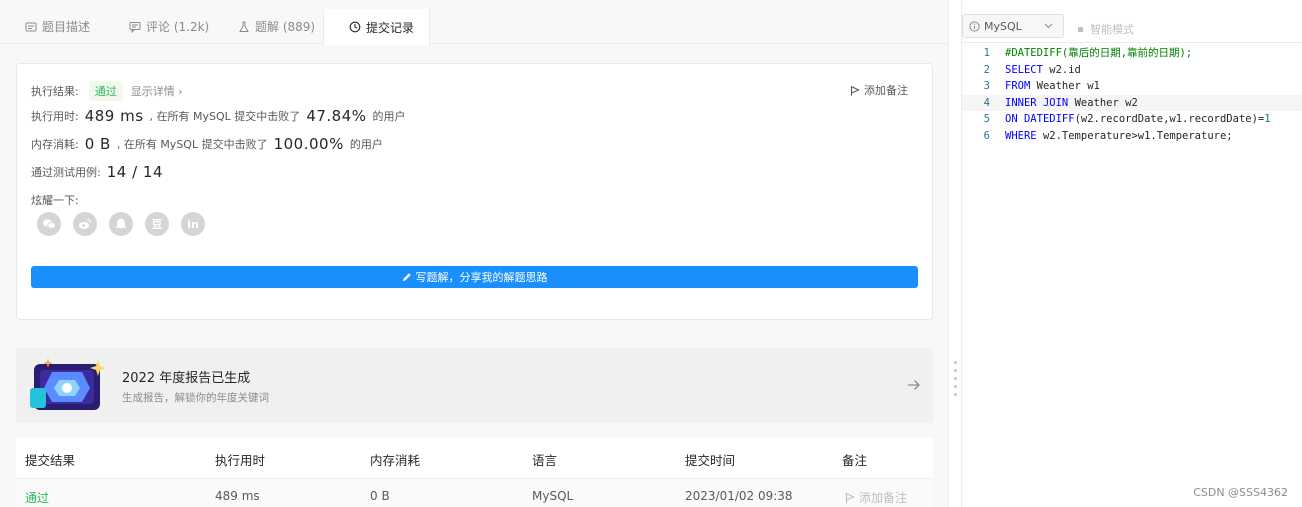 The image size is (1302, 507). I want to click on memory-mid: , 在所有 MySQL 提交中击败了, so click(192, 144).